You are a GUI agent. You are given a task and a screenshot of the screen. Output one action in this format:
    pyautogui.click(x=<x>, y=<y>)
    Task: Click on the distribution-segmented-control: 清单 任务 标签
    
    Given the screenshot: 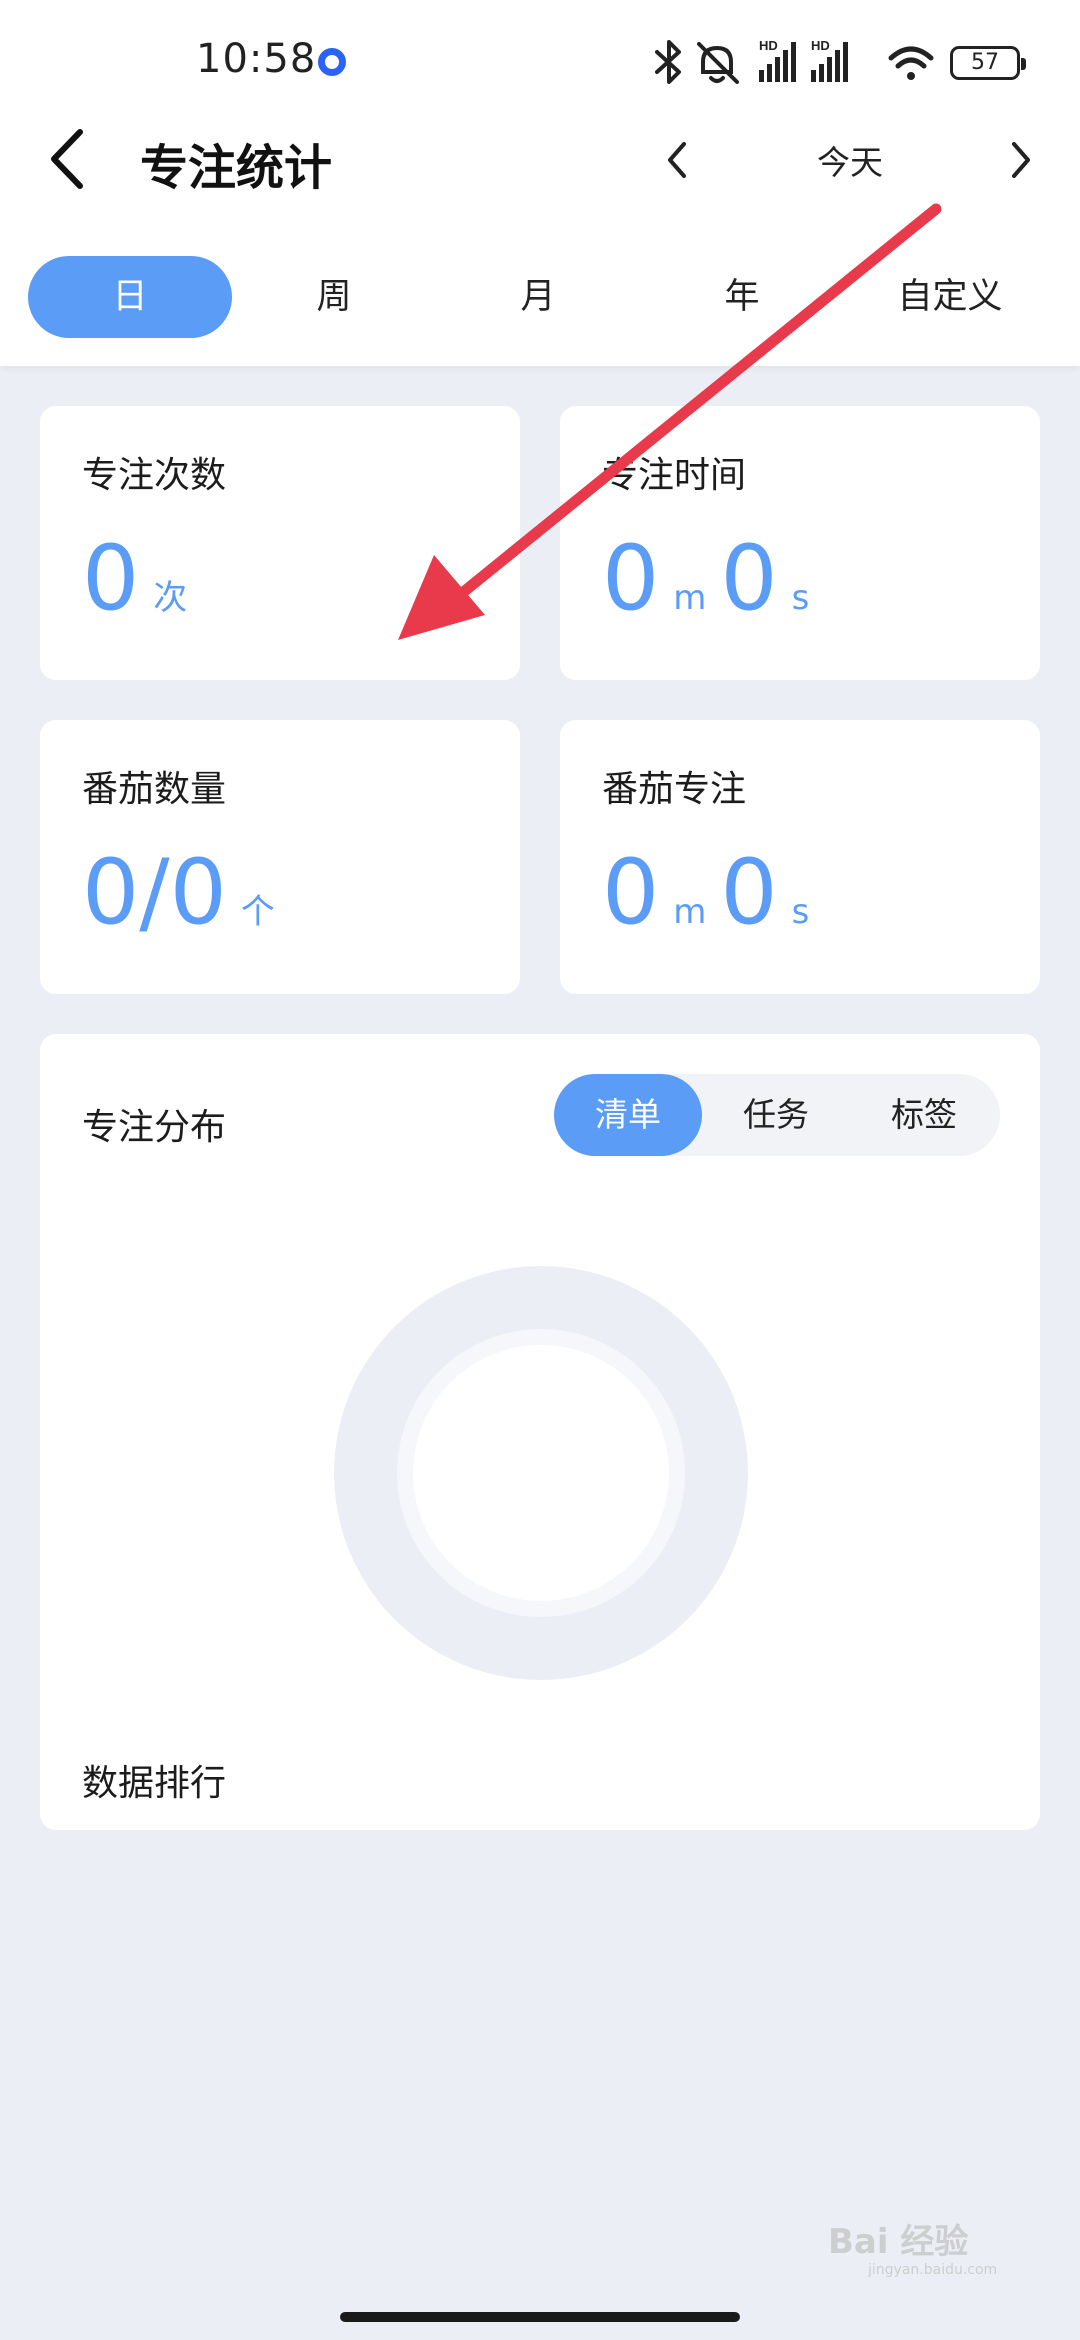 What is the action you would take?
    pyautogui.click(x=777, y=1115)
    